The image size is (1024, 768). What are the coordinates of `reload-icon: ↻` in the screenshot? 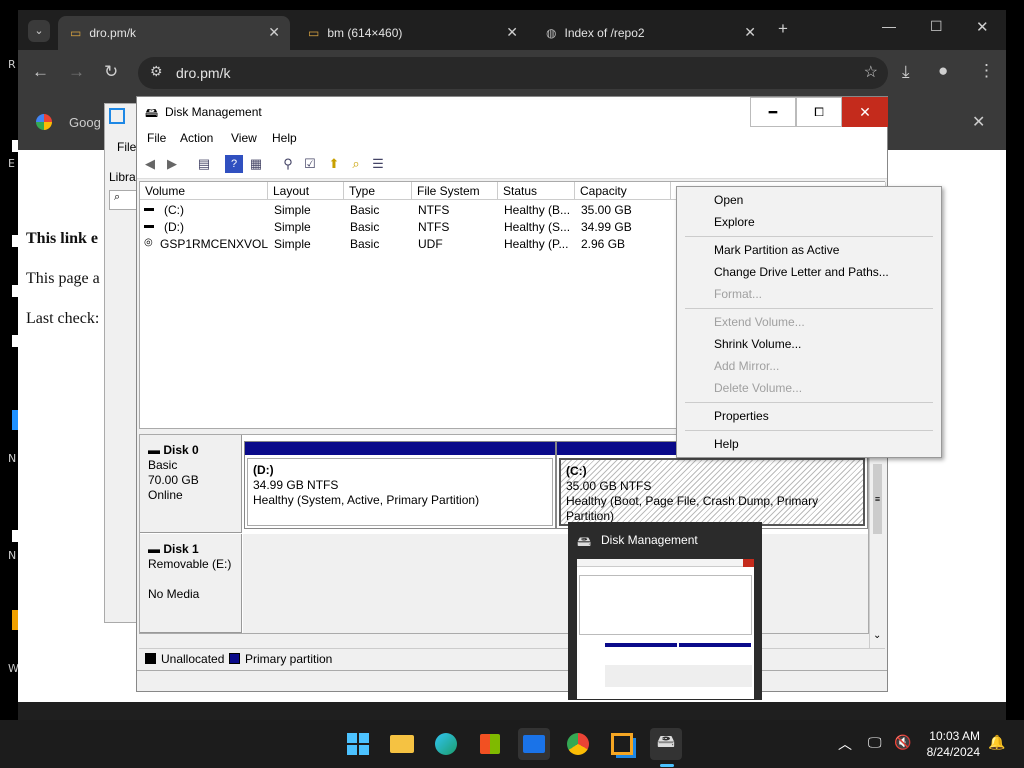 It's located at (111, 72).